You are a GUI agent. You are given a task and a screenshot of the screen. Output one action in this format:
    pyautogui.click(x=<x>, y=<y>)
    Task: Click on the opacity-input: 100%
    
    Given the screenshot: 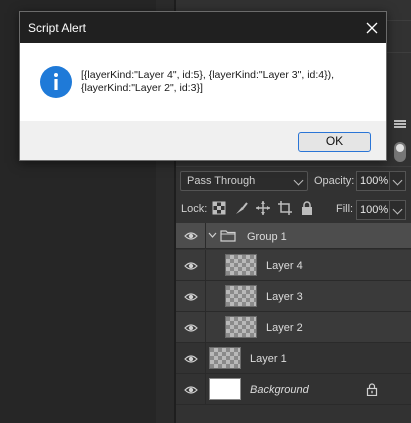 What is the action you would take?
    pyautogui.click(x=373, y=181)
    